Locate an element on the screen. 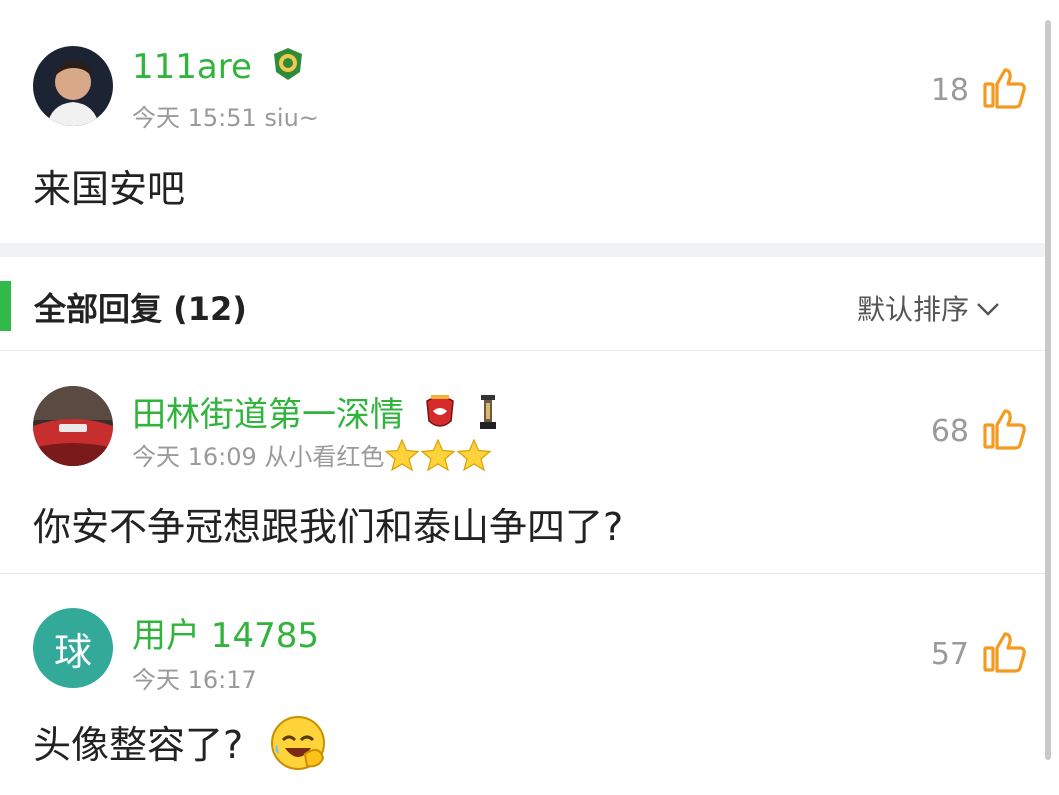 This screenshot has width=1059, height=795. scrollbar is located at coordinates (1048, 390).